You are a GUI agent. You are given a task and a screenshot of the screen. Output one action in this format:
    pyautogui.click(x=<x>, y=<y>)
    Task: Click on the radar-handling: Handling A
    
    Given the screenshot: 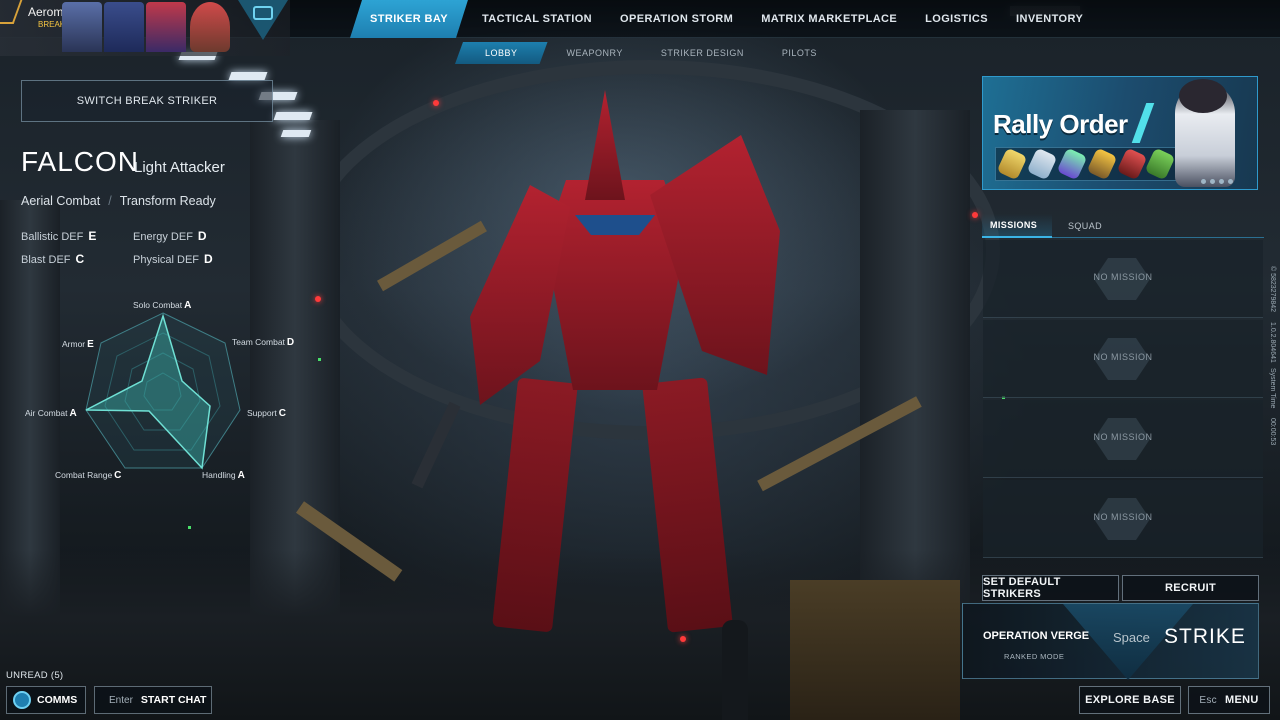 What is the action you would take?
    pyautogui.click(x=223, y=475)
    